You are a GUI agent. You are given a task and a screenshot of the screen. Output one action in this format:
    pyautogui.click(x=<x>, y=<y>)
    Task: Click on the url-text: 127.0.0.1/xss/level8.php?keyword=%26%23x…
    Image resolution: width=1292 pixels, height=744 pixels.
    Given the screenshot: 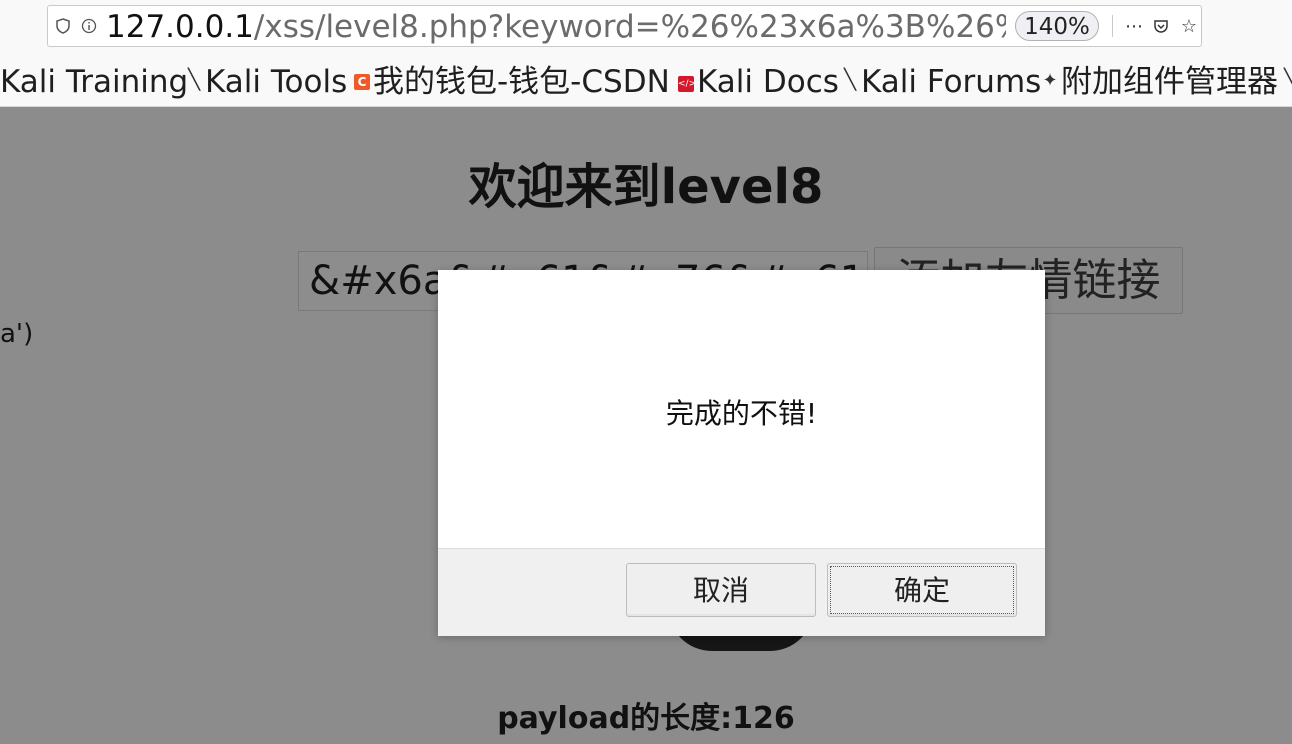 What is the action you would take?
    pyautogui.click(x=556, y=26)
    